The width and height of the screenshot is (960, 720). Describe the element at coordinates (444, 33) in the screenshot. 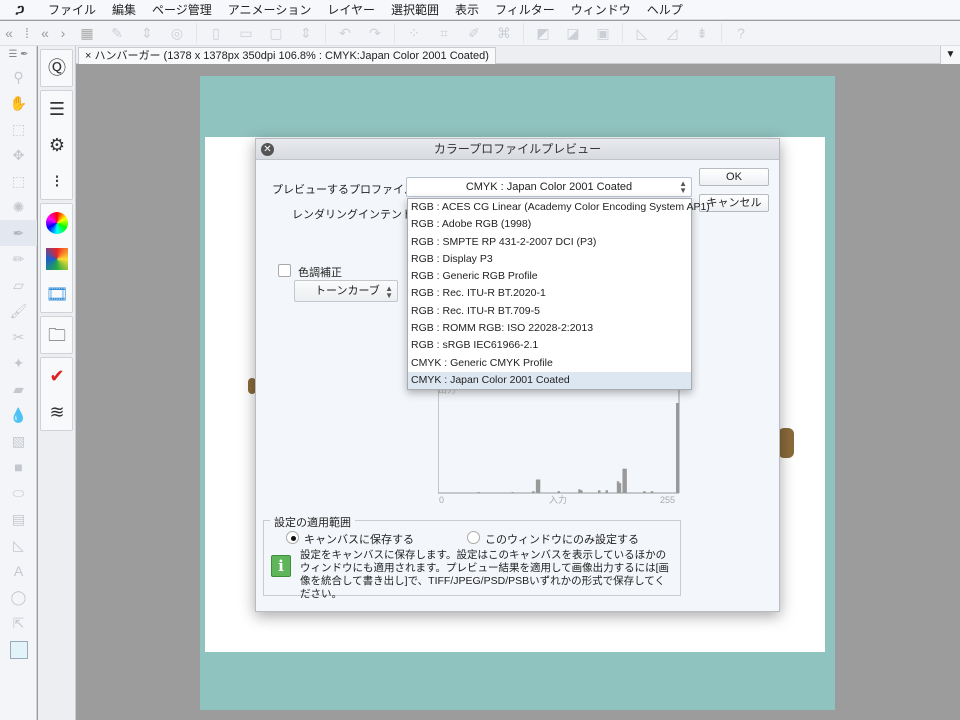

I see `transform-icon: ⌗` at that location.